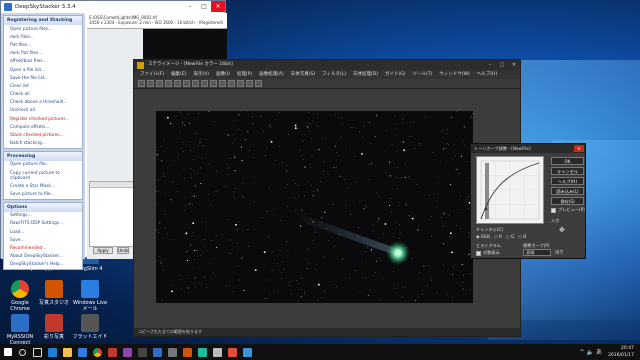 This screenshot has width=640, height=360. I want to click on tone-curve-graph, so click(510, 190).